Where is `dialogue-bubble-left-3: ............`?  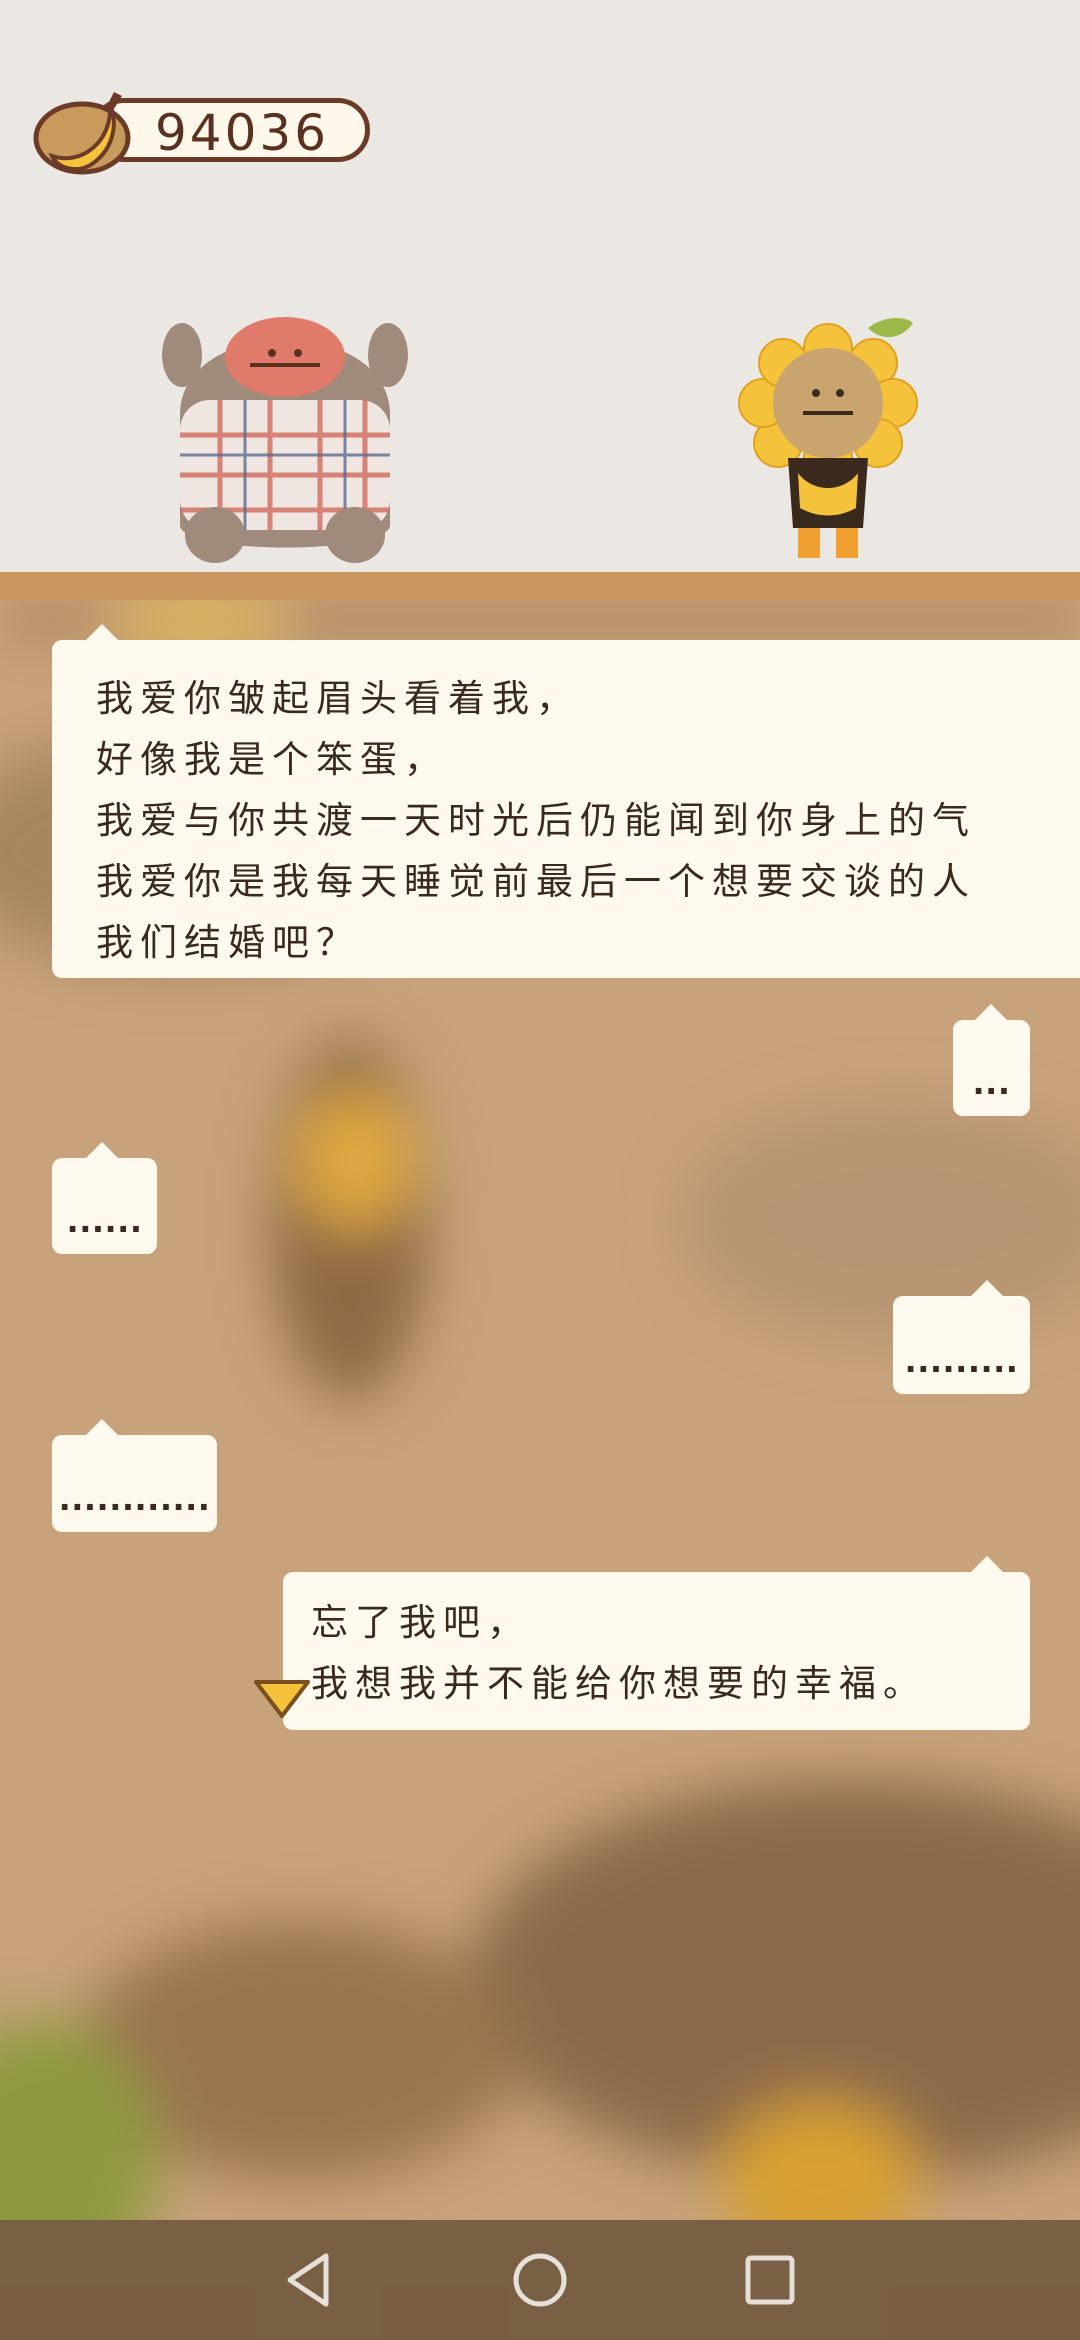
dialogue-bubble-left-3: ............ is located at coordinates (134, 1475).